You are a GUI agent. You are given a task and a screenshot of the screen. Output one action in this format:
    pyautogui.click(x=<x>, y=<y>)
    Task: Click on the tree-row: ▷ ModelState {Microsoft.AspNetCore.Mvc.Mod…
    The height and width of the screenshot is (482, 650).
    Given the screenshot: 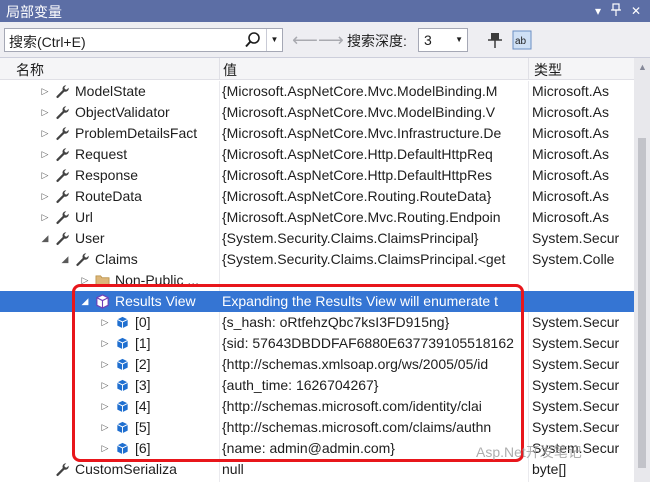 What is the action you would take?
    pyautogui.click(x=317, y=91)
    